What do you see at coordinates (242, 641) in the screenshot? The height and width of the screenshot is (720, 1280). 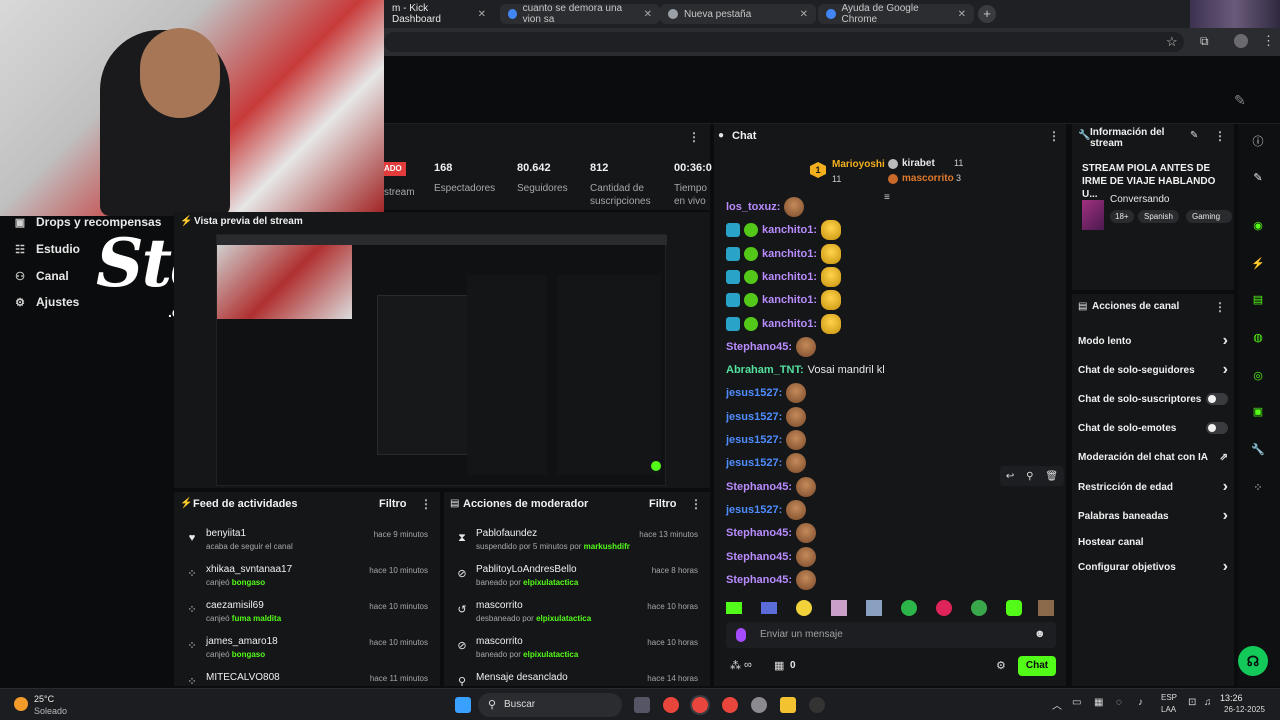 I see `feed-user: james_amaro18` at bounding box center [242, 641].